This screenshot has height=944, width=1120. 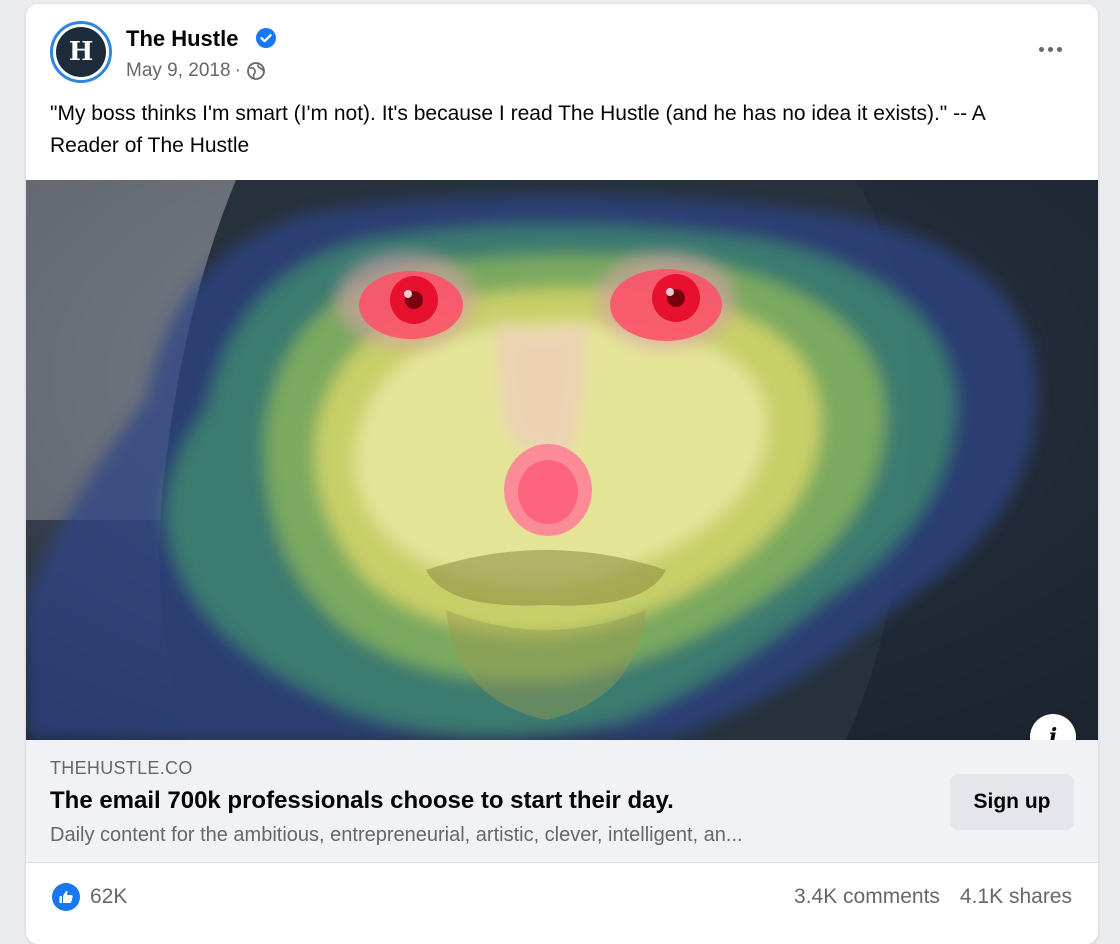 I want to click on page-avatar: H, so click(x=81, y=52).